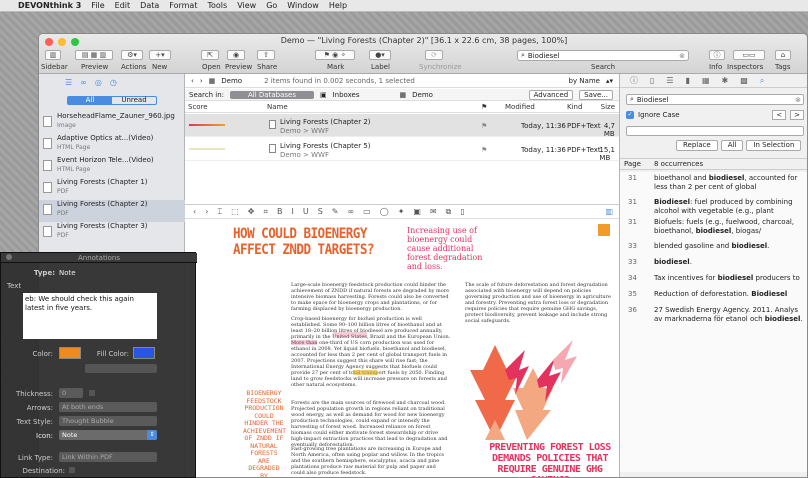 This screenshot has width=808, height=478. What do you see at coordinates (779, 115) in the screenshot?
I see `previous-match-icon: <` at bounding box center [779, 115].